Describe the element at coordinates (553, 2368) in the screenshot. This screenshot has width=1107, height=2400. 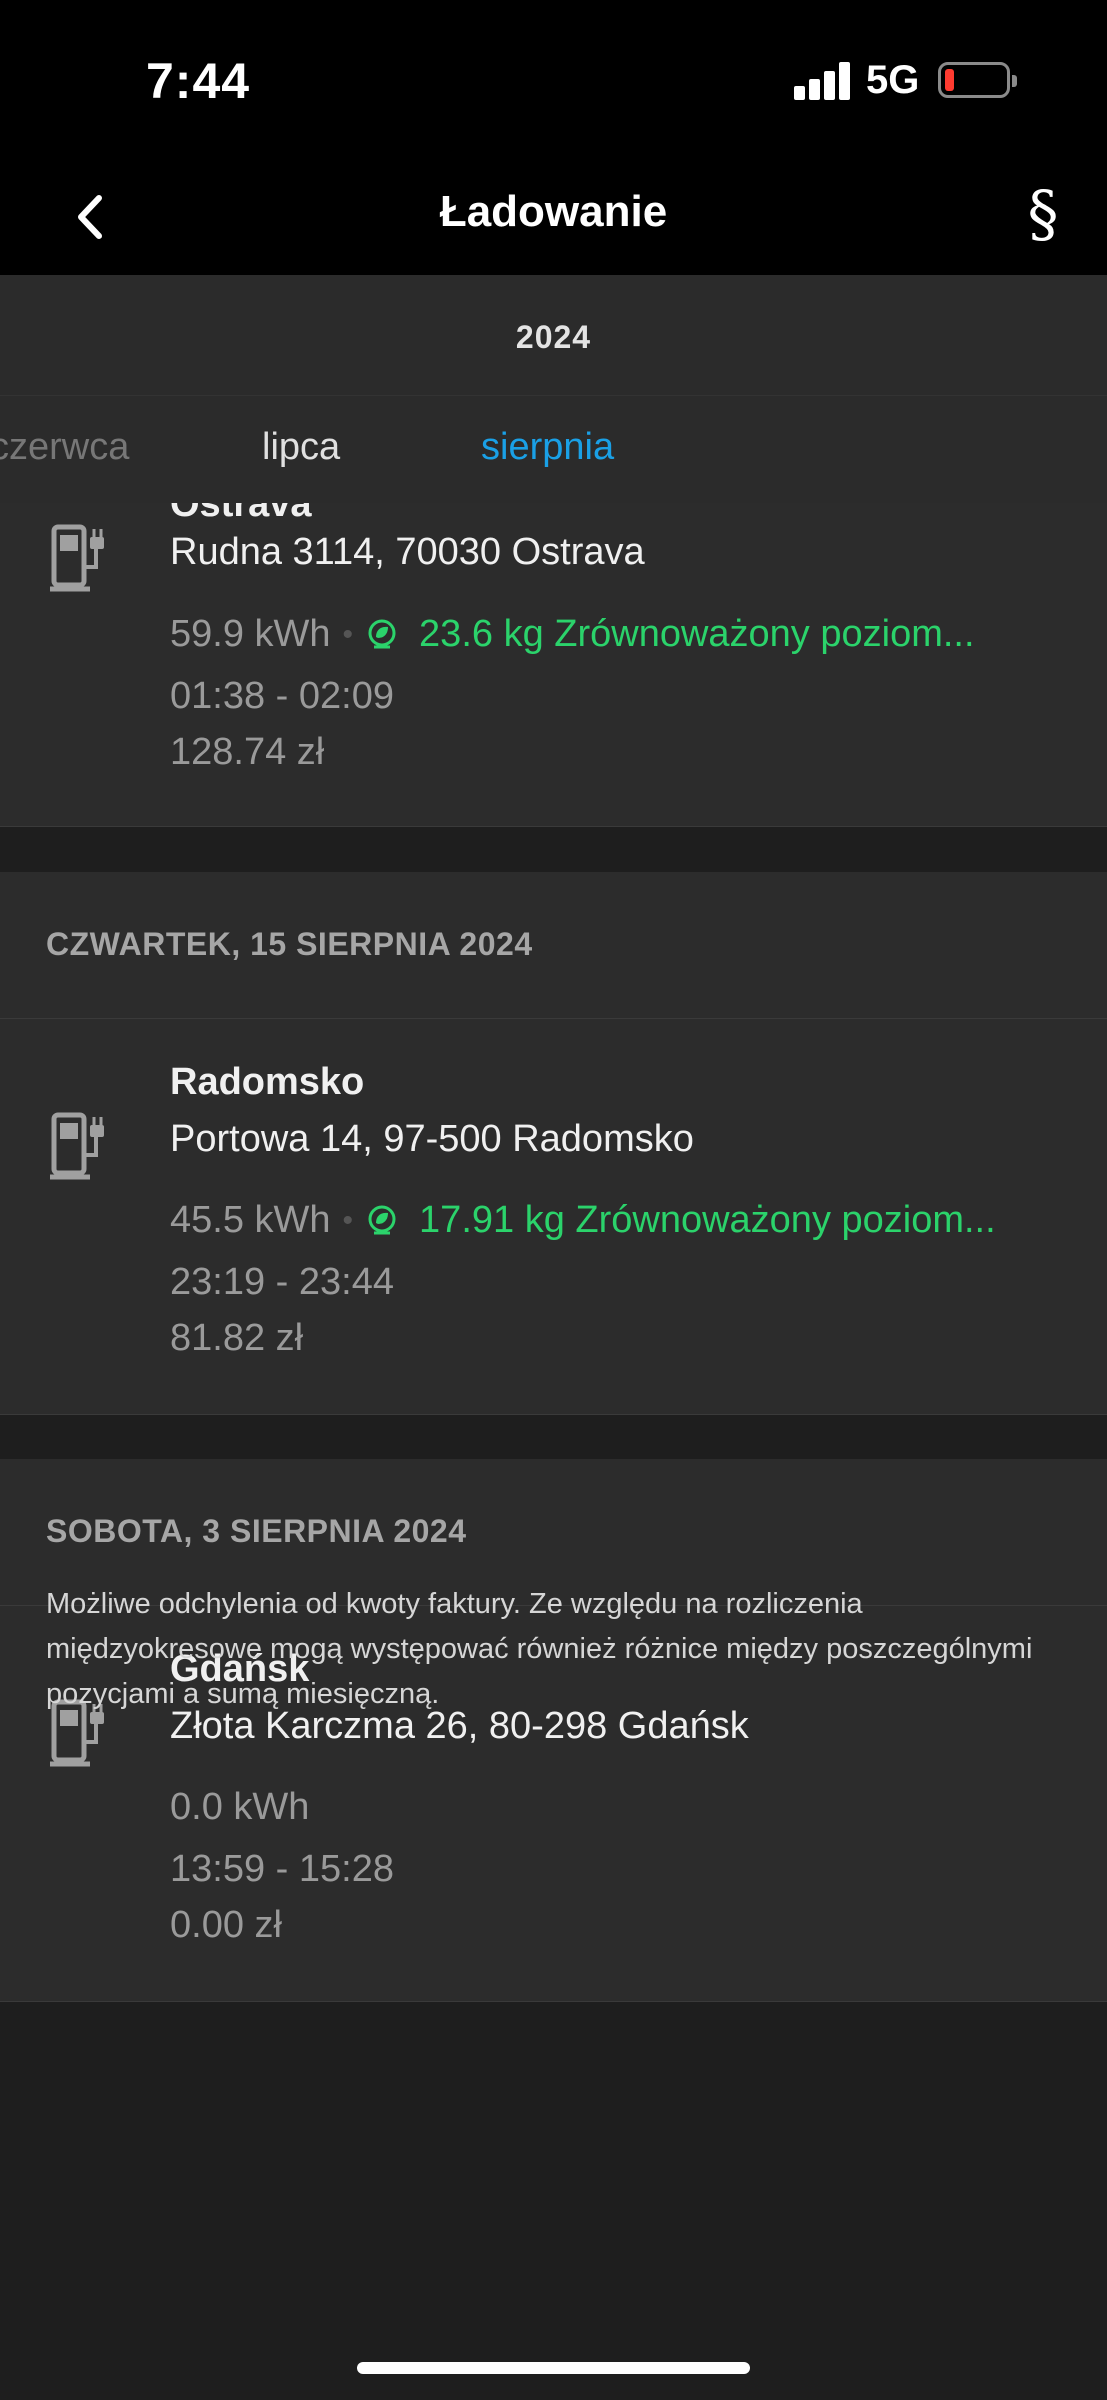
I see `home-indicator` at that location.